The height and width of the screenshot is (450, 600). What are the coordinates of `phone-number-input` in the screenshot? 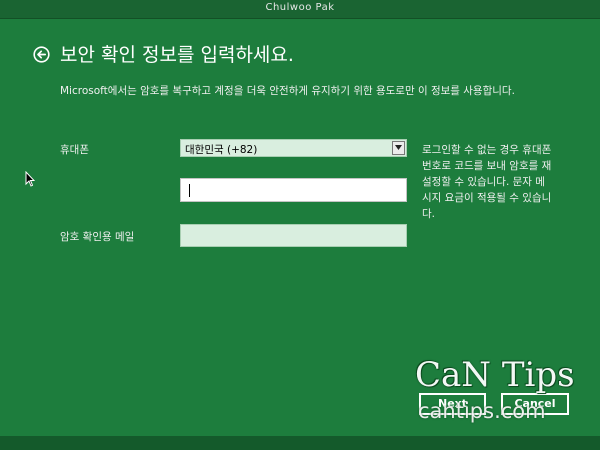 It's located at (293, 190).